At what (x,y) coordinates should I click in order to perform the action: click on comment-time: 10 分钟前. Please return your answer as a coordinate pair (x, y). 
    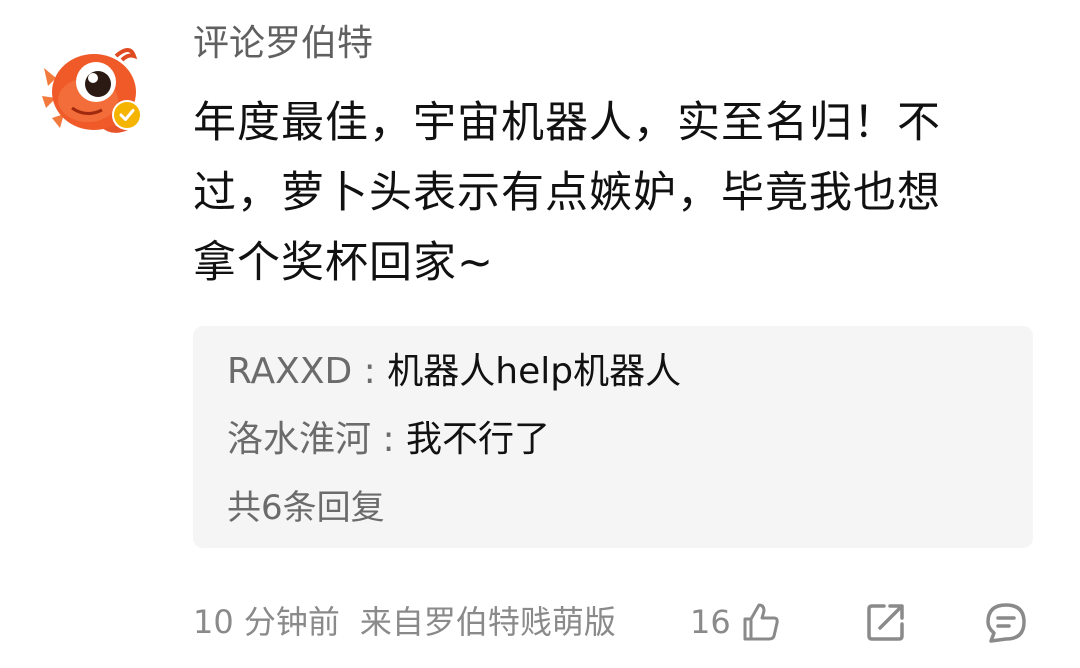
    Looking at the image, I should click on (266, 622).